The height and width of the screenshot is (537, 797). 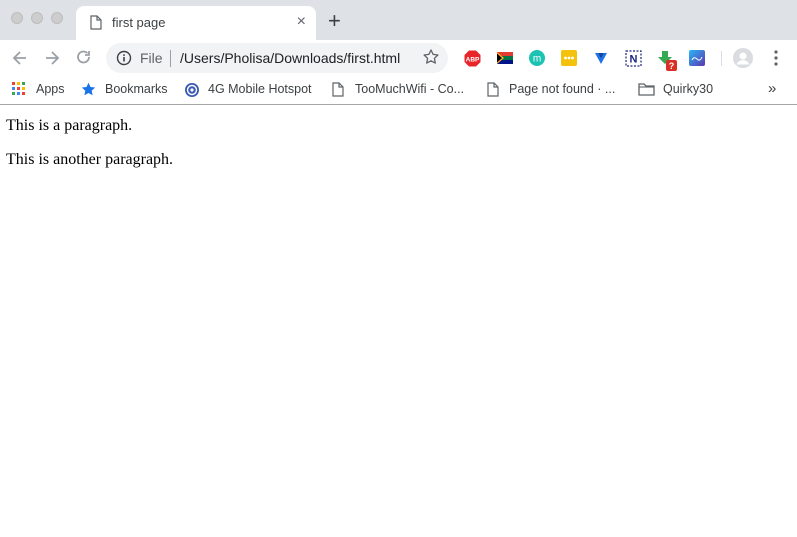 What do you see at coordinates (505, 58) in the screenshot?
I see `south-africa-flag-icon` at bounding box center [505, 58].